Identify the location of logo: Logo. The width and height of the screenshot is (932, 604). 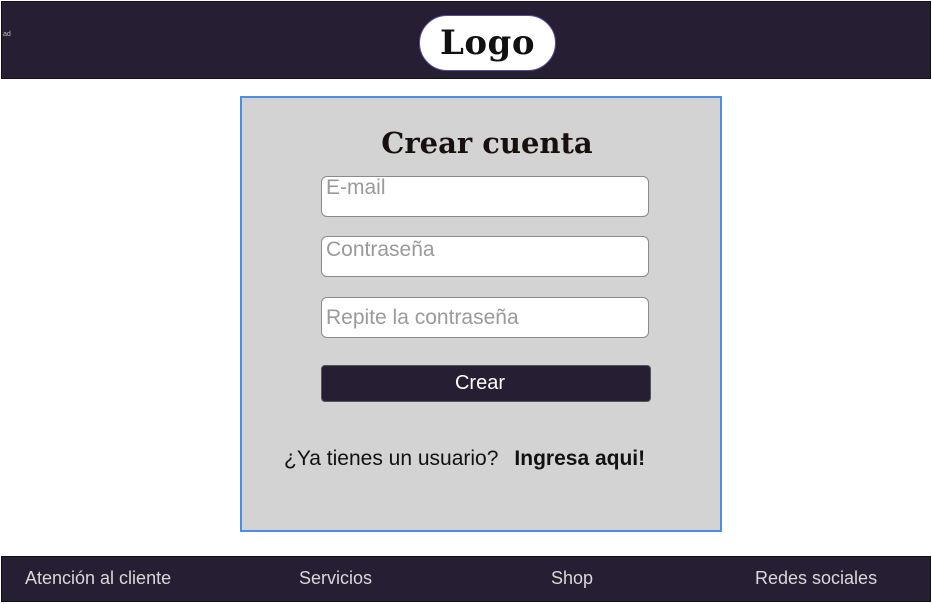
(487, 43).